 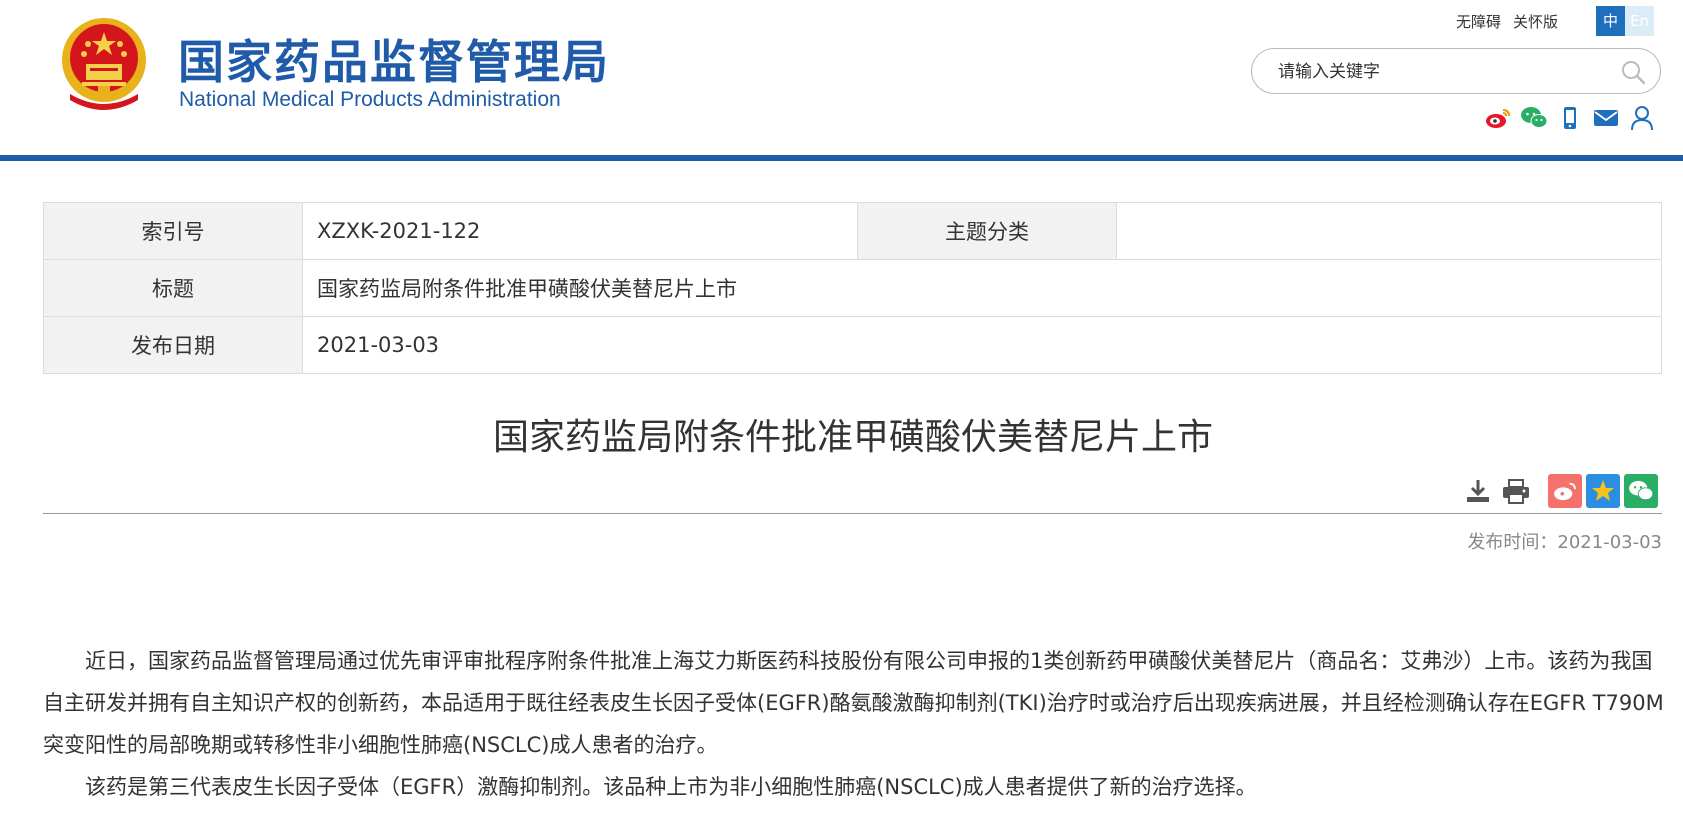 I want to click on article-toolbar, so click(x=1560, y=491).